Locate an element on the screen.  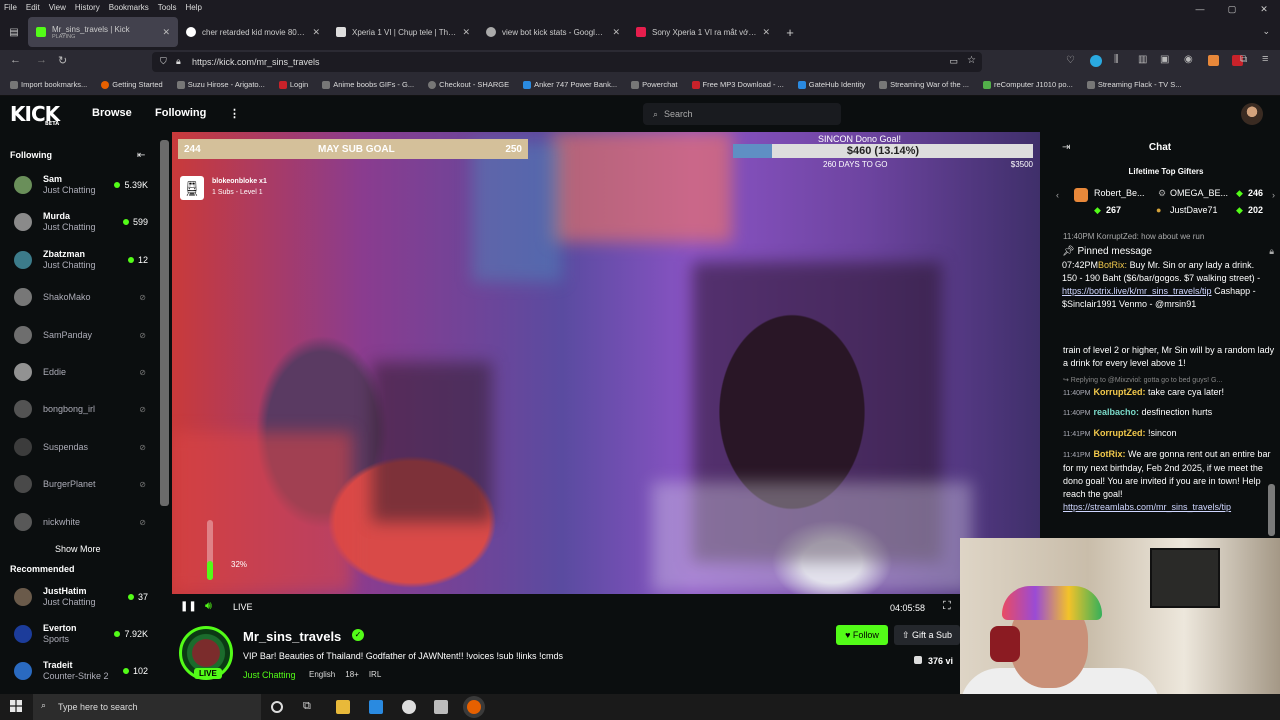
tag-language: English is located at coordinates (322, 674).